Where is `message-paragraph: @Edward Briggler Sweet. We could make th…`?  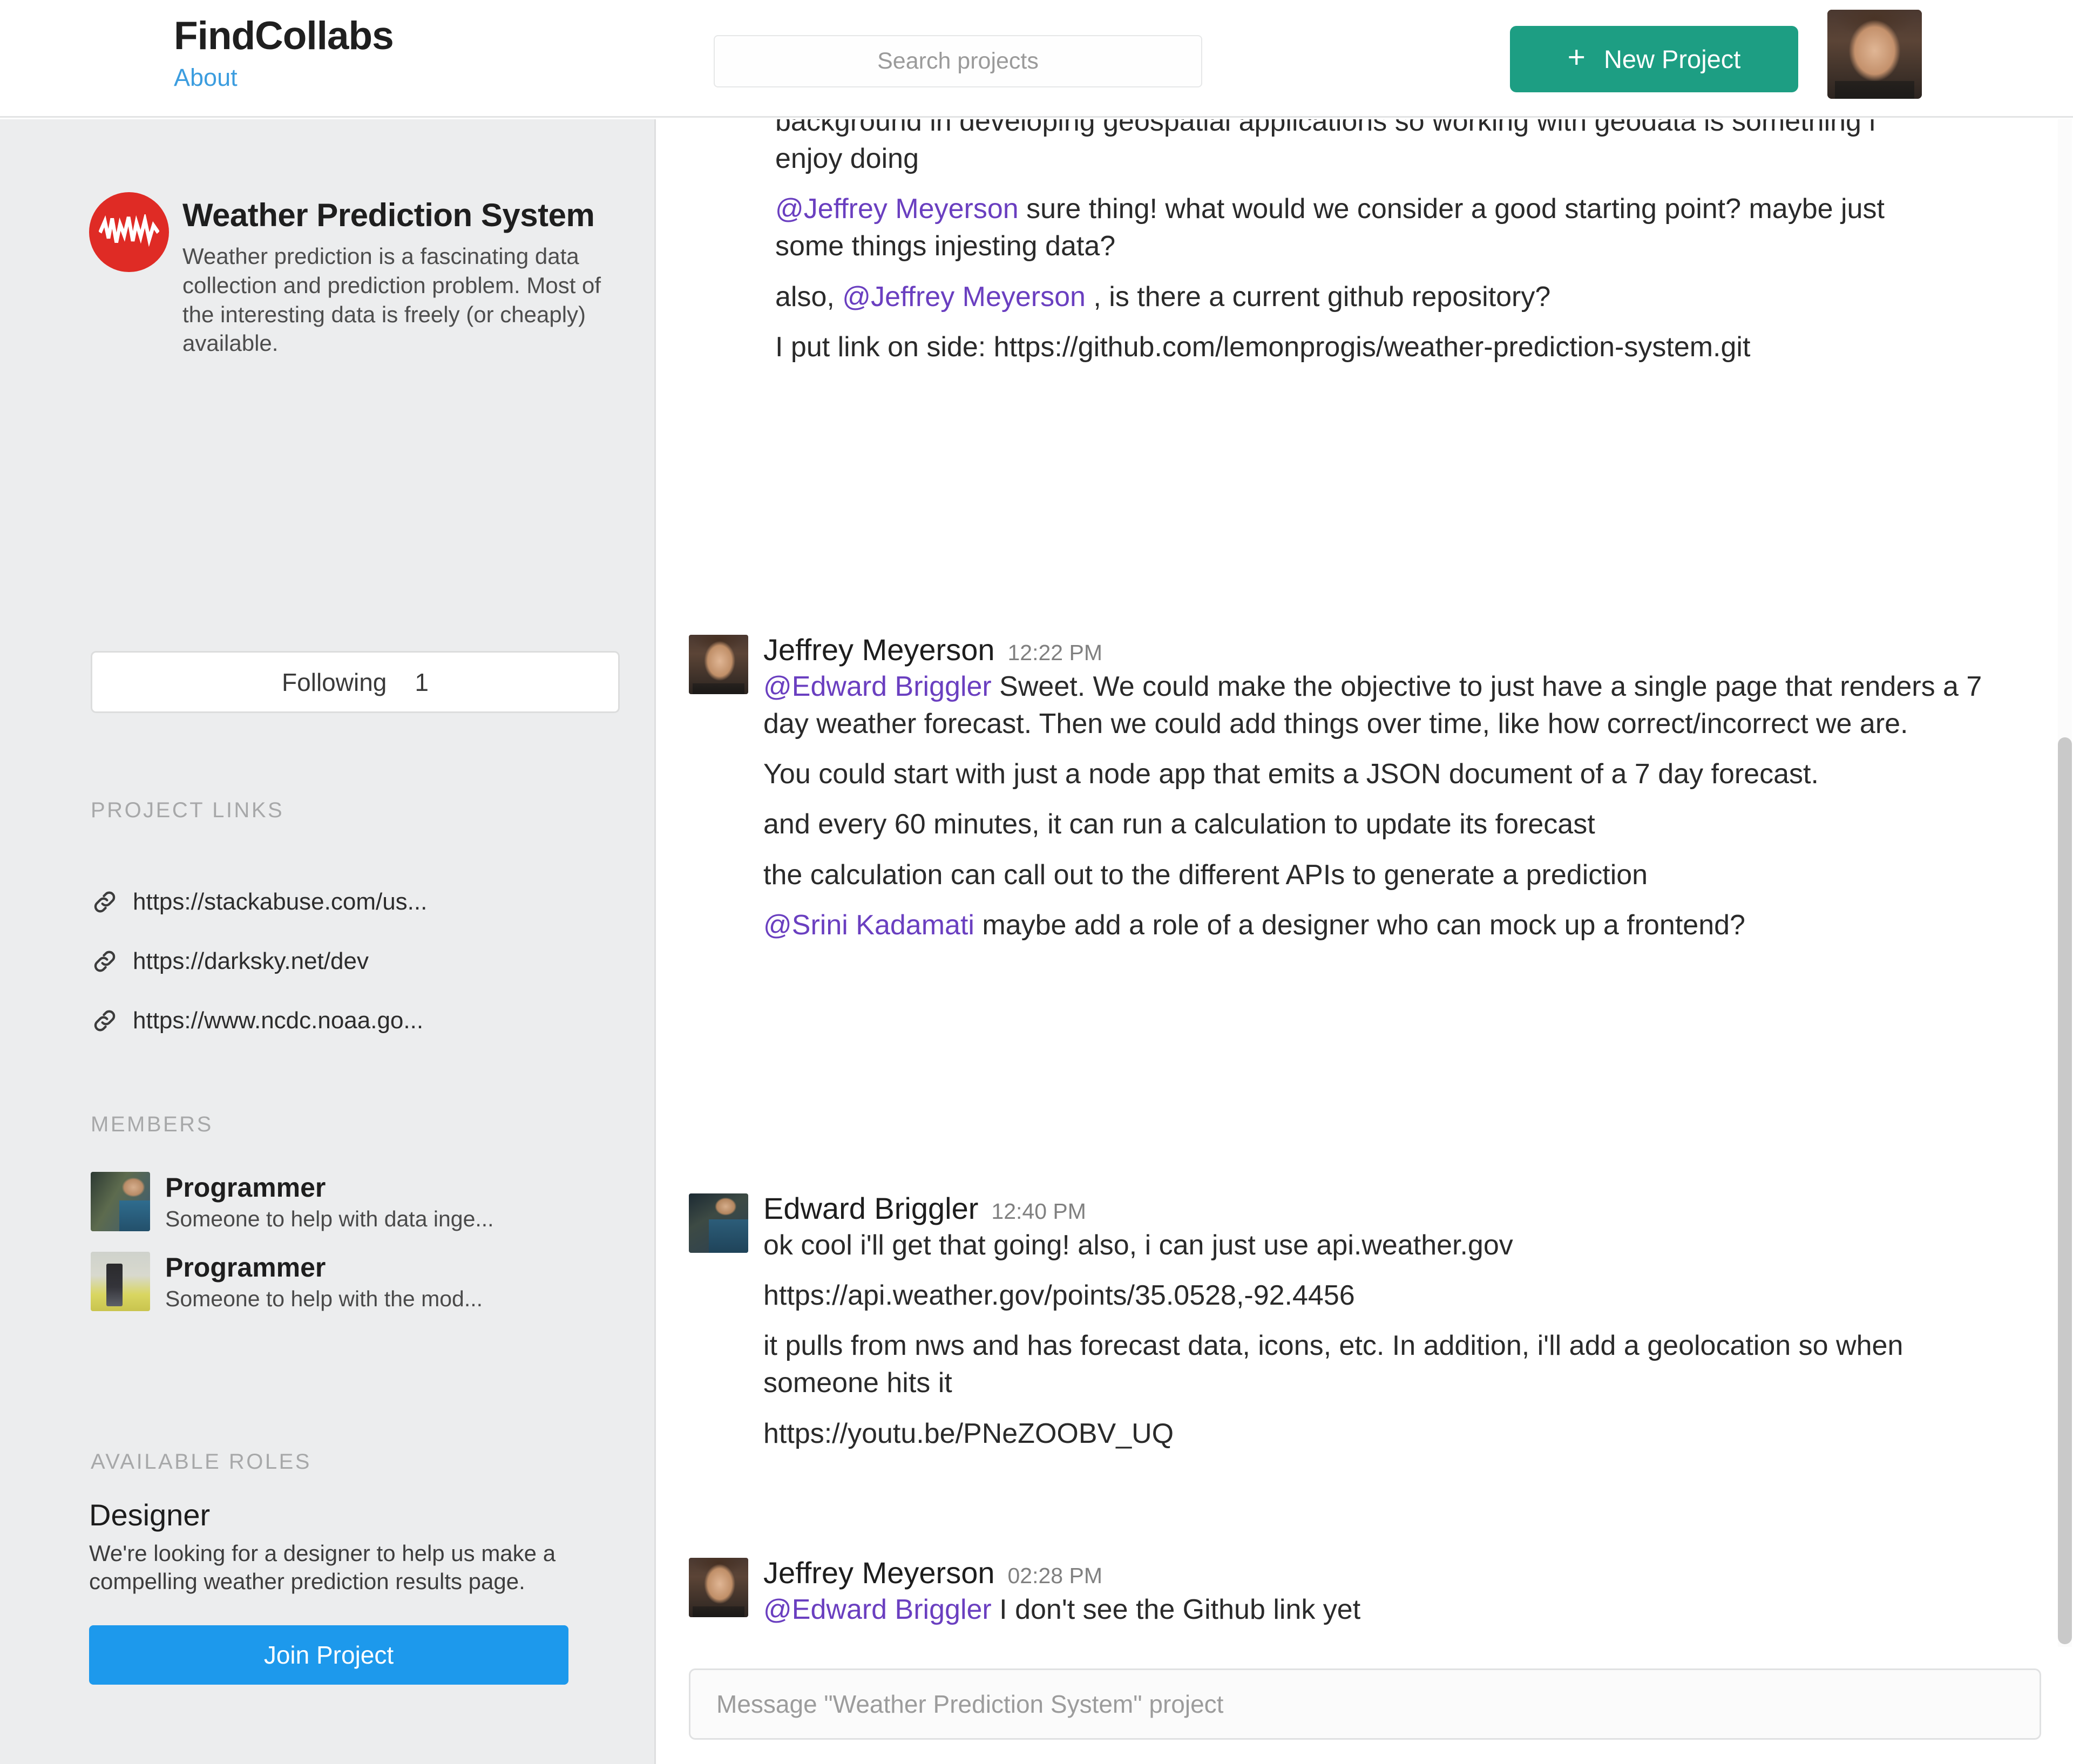
message-paragraph: @Edward Briggler Sweet. We could make th… is located at coordinates (1387, 705).